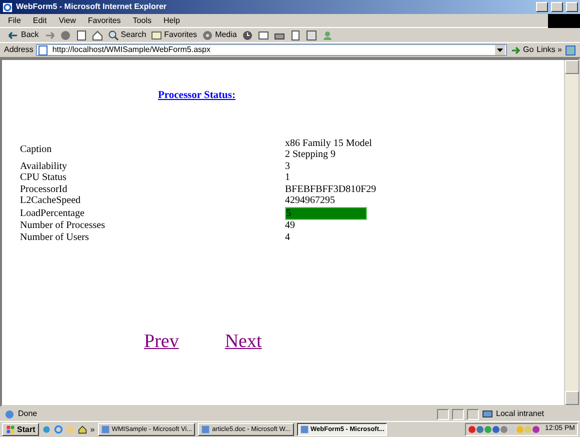  I want to click on security-zone: Local intranet, so click(521, 414).